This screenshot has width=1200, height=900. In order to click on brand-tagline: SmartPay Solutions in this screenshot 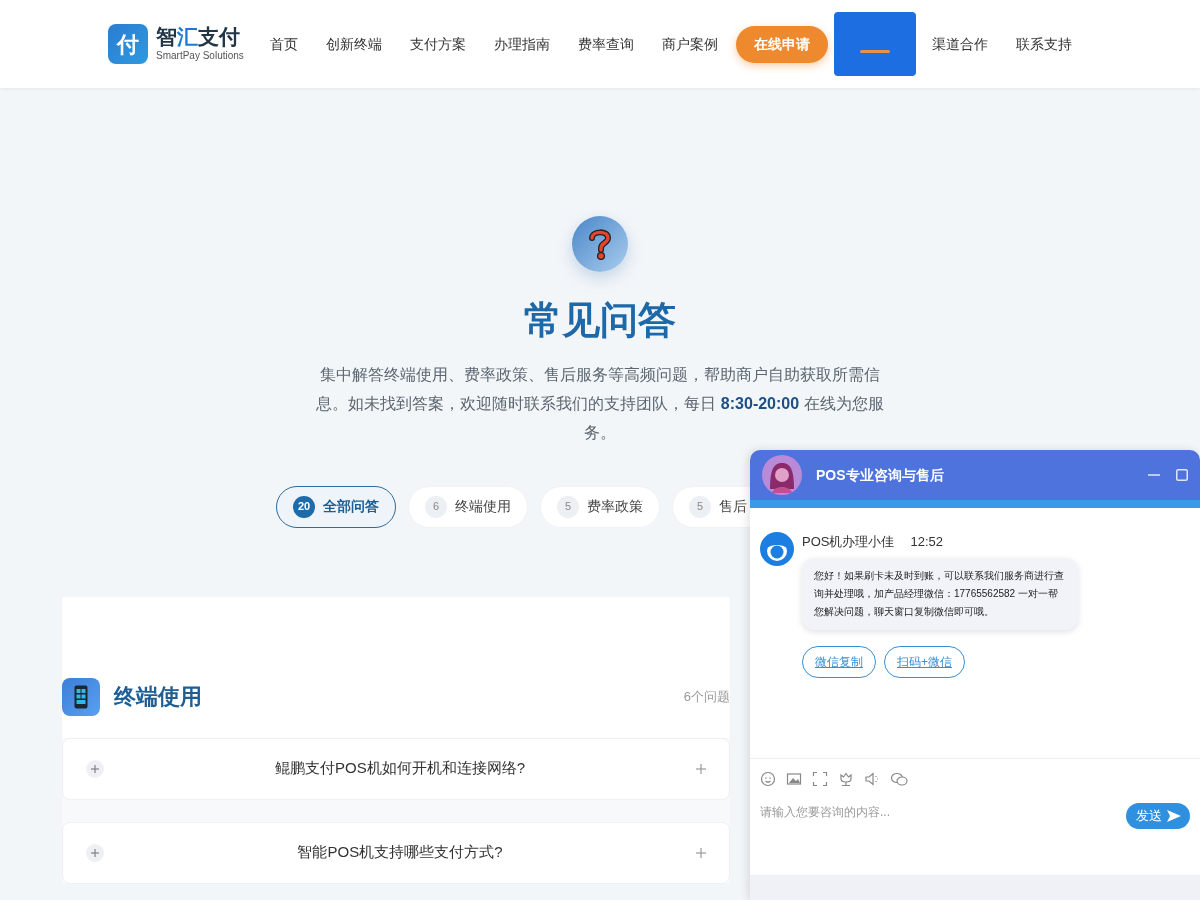, I will do `click(200, 56)`.